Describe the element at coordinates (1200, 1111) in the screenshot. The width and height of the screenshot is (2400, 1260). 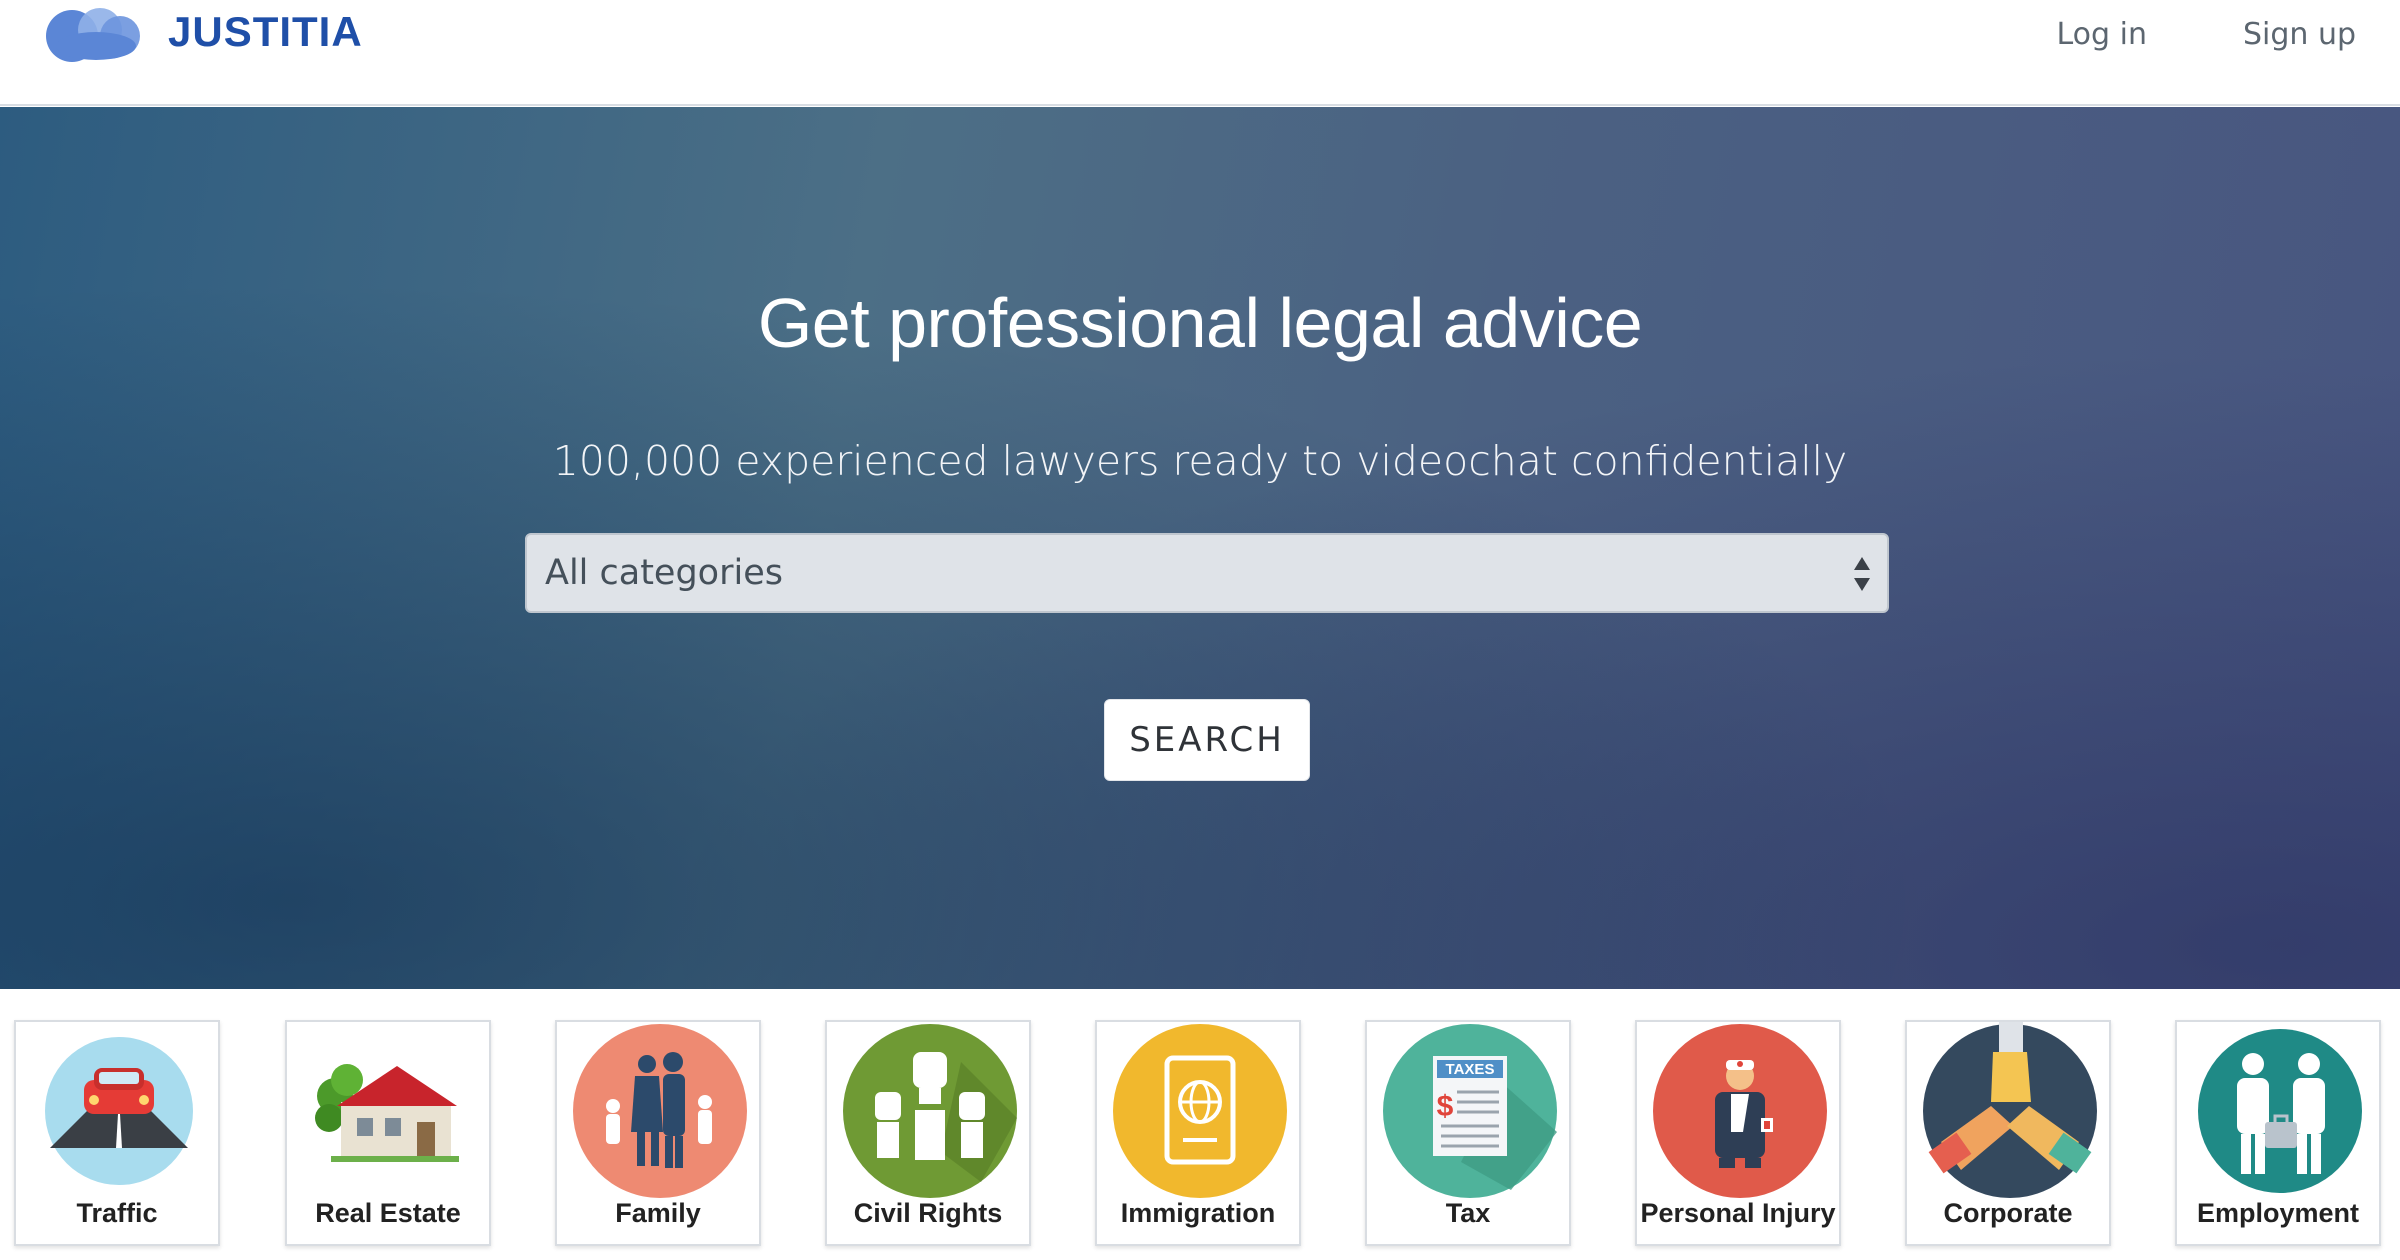
I see `passport-icon` at that location.